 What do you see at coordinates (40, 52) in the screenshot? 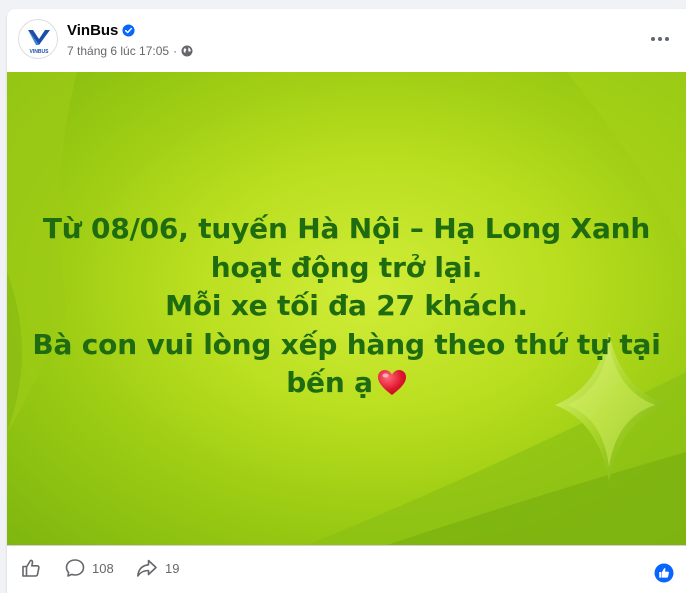
I see `avatar-label: VINBUS` at bounding box center [40, 52].